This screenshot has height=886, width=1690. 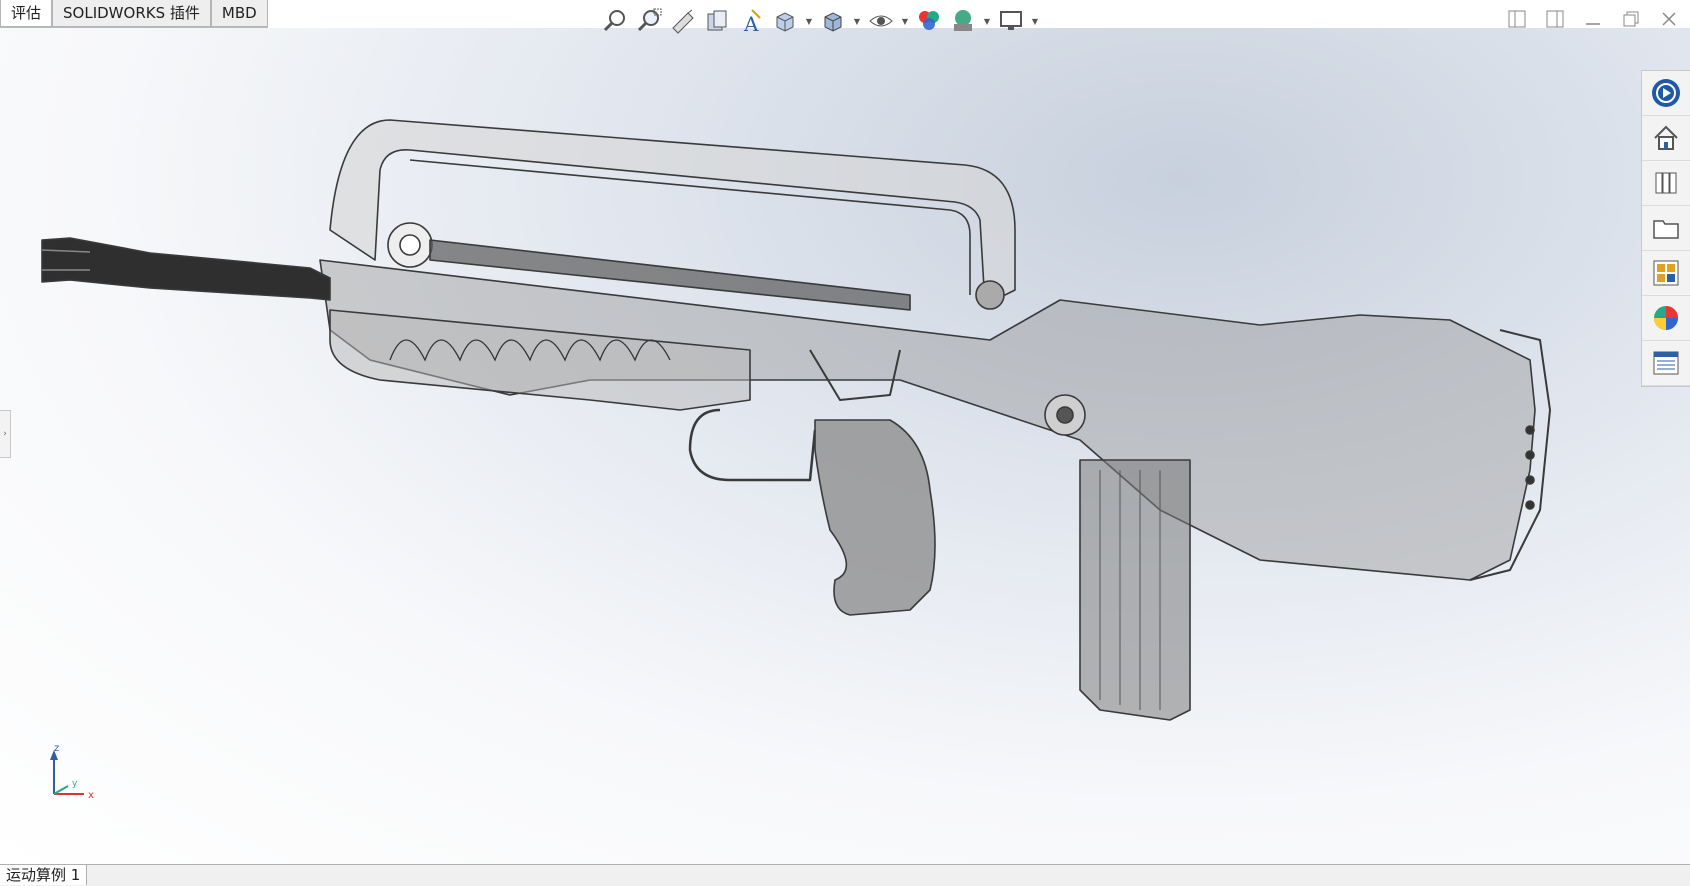 What do you see at coordinates (1666, 138) in the screenshot?
I see `home-icon` at bounding box center [1666, 138].